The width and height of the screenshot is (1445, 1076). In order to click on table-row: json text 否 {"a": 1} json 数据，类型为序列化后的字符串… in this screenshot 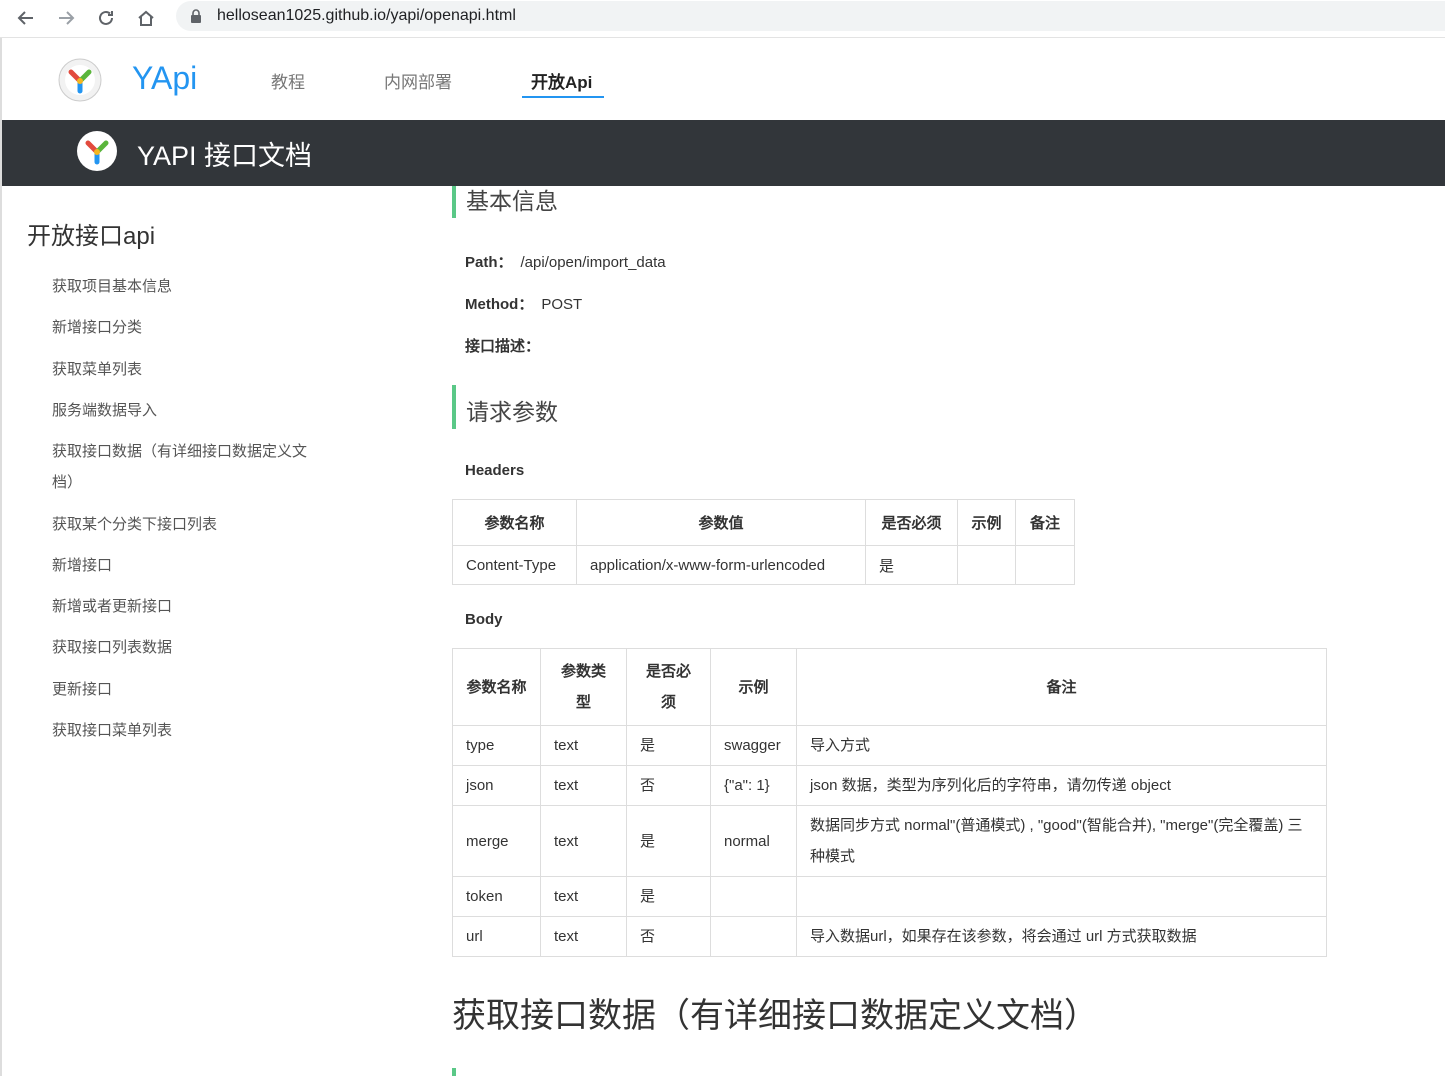, I will do `click(889, 785)`.